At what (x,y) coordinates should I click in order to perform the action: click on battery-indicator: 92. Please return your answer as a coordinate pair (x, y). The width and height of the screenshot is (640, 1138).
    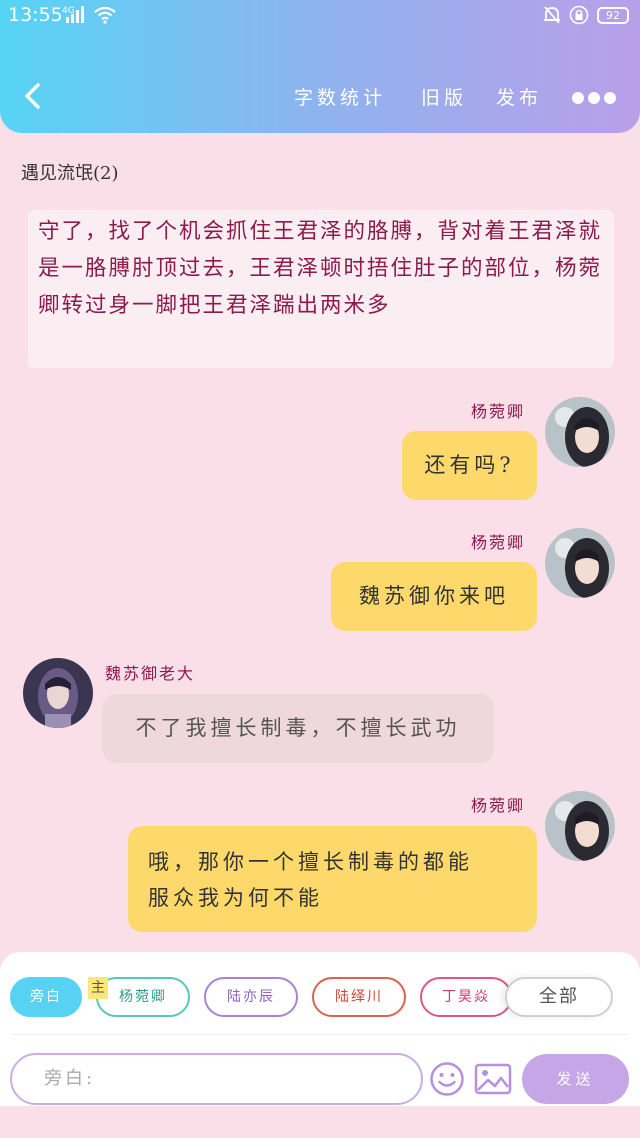
    Looking at the image, I should click on (613, 15).